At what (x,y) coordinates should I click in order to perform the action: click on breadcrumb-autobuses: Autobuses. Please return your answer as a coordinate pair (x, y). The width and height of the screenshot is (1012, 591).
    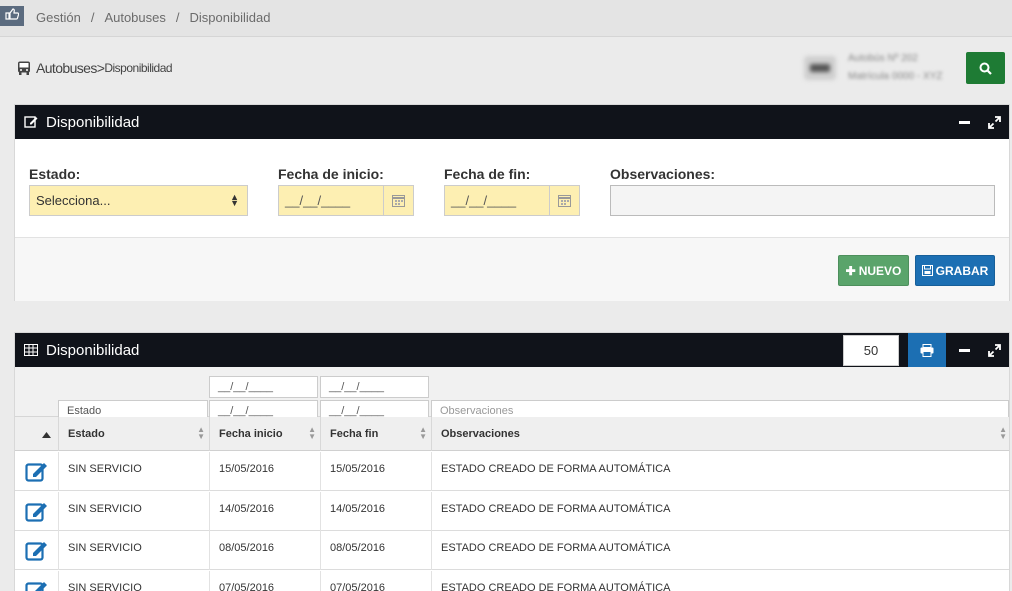
    Looking at the image, I should click on (134, 17).